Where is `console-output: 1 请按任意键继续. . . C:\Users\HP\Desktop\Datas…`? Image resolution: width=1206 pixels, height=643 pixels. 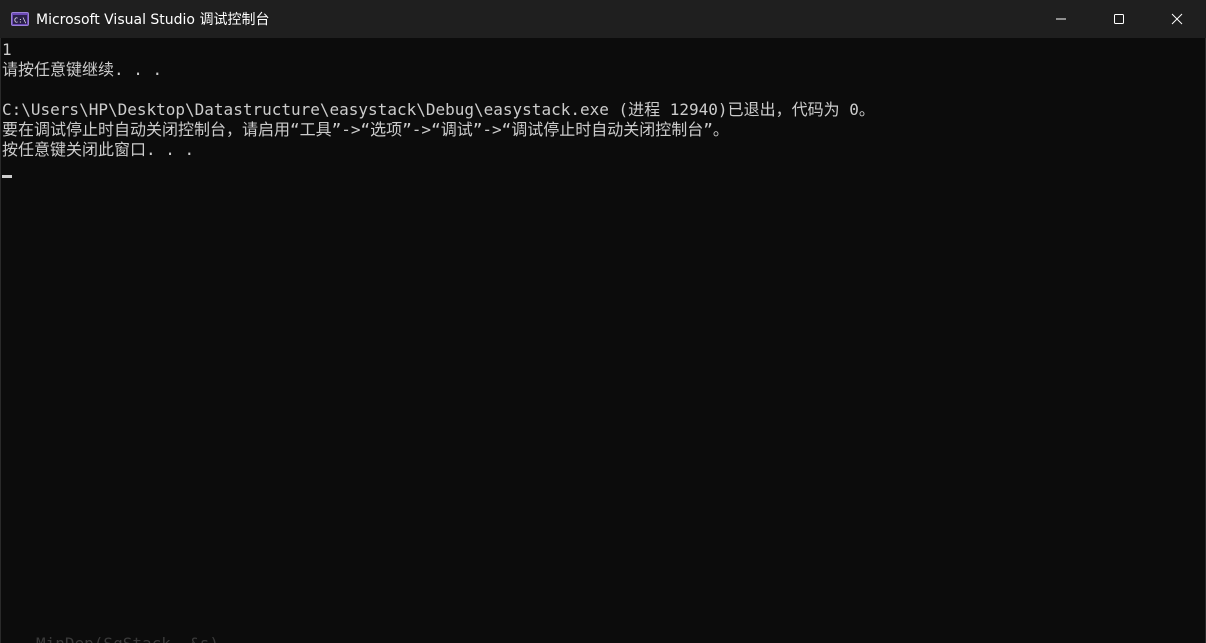
console-output: 1 请按任意键继续. . . C:\Users\HP\Desktop\Datas… is located at coordinates (438, 100).